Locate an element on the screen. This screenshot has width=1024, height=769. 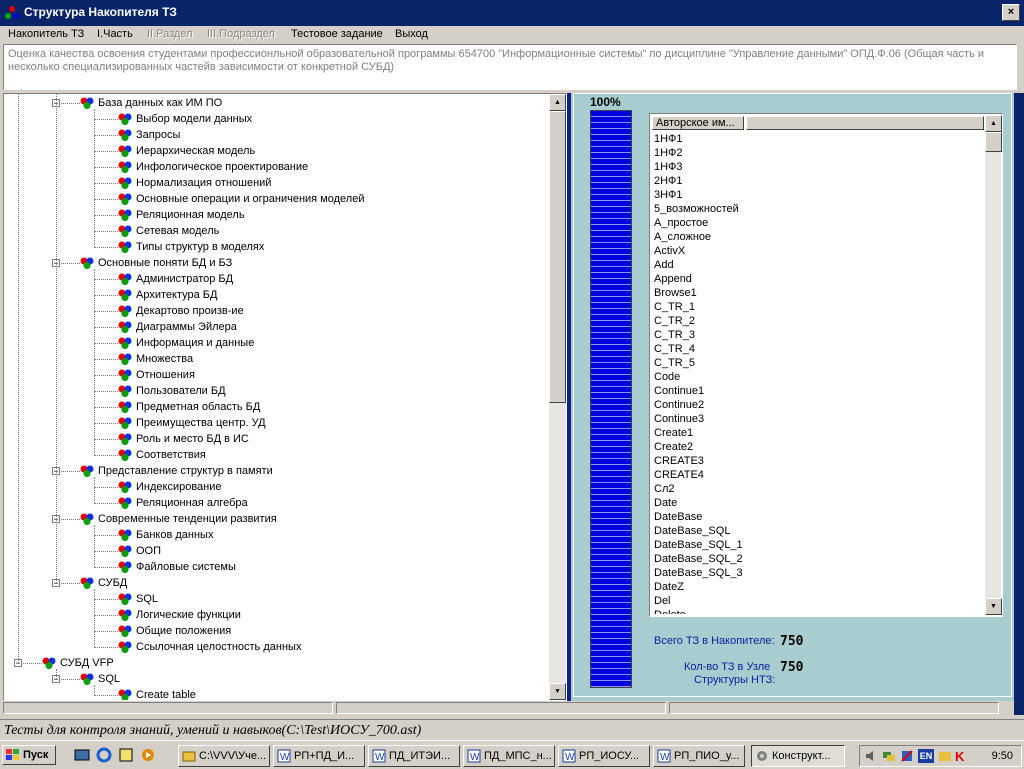
list-item: Browse1 is located at coordinates (819, 293).